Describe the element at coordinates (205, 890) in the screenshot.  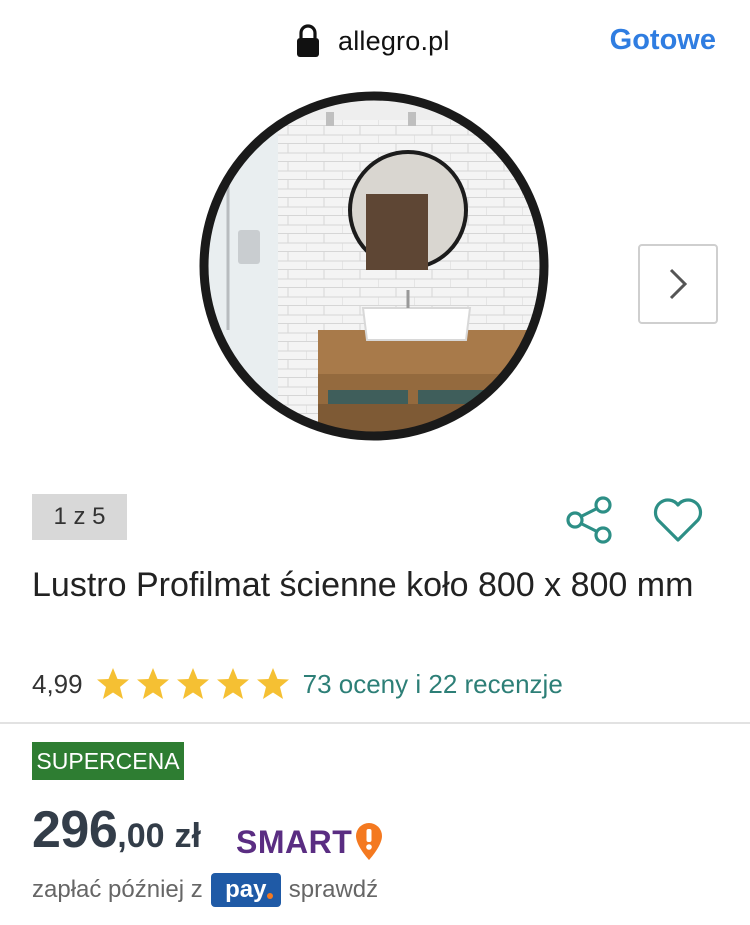
I see `pay-later-row: zapłać później z pay sprawdź` at that location.